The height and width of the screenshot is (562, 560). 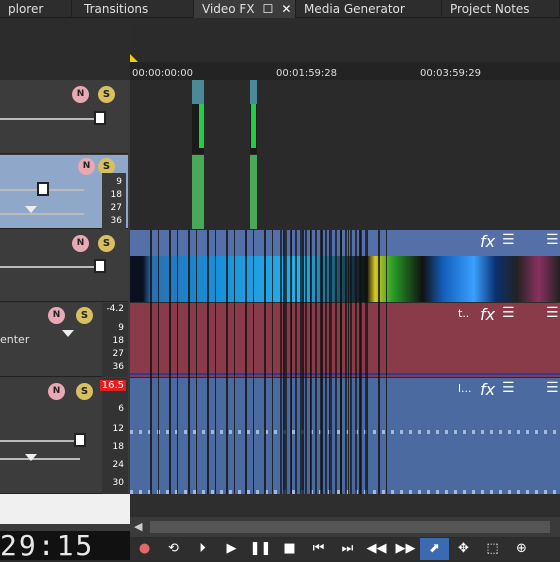 I want to click on dropdown-icon, so click(x=68, y=333).